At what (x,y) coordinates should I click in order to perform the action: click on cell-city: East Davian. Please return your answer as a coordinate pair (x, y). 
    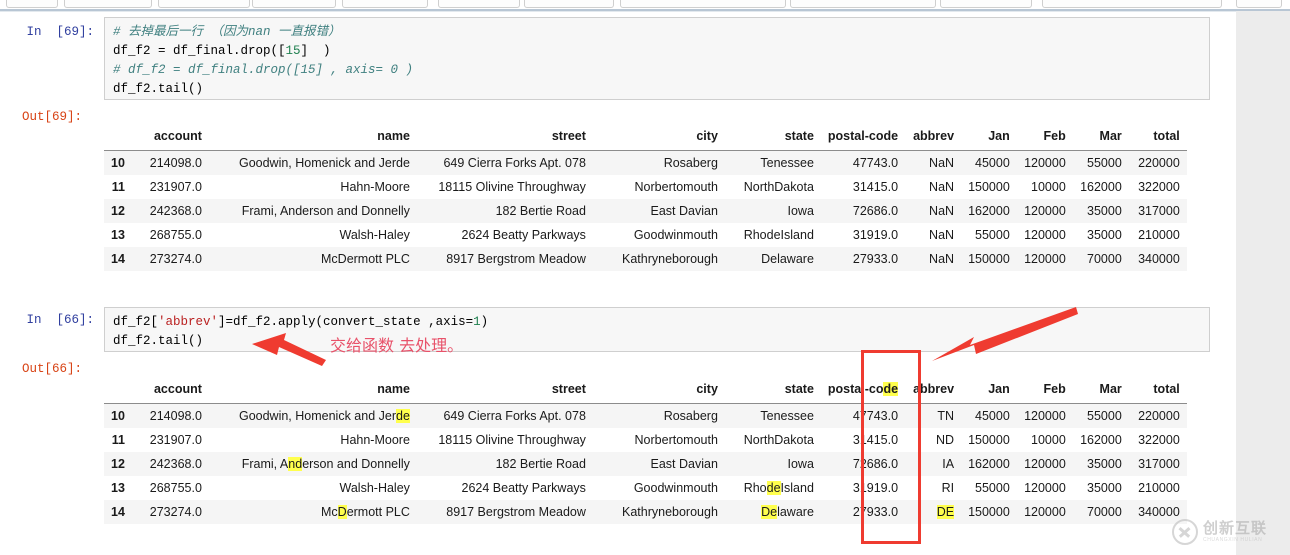
    Looking at the image, I should click on (658, 464).